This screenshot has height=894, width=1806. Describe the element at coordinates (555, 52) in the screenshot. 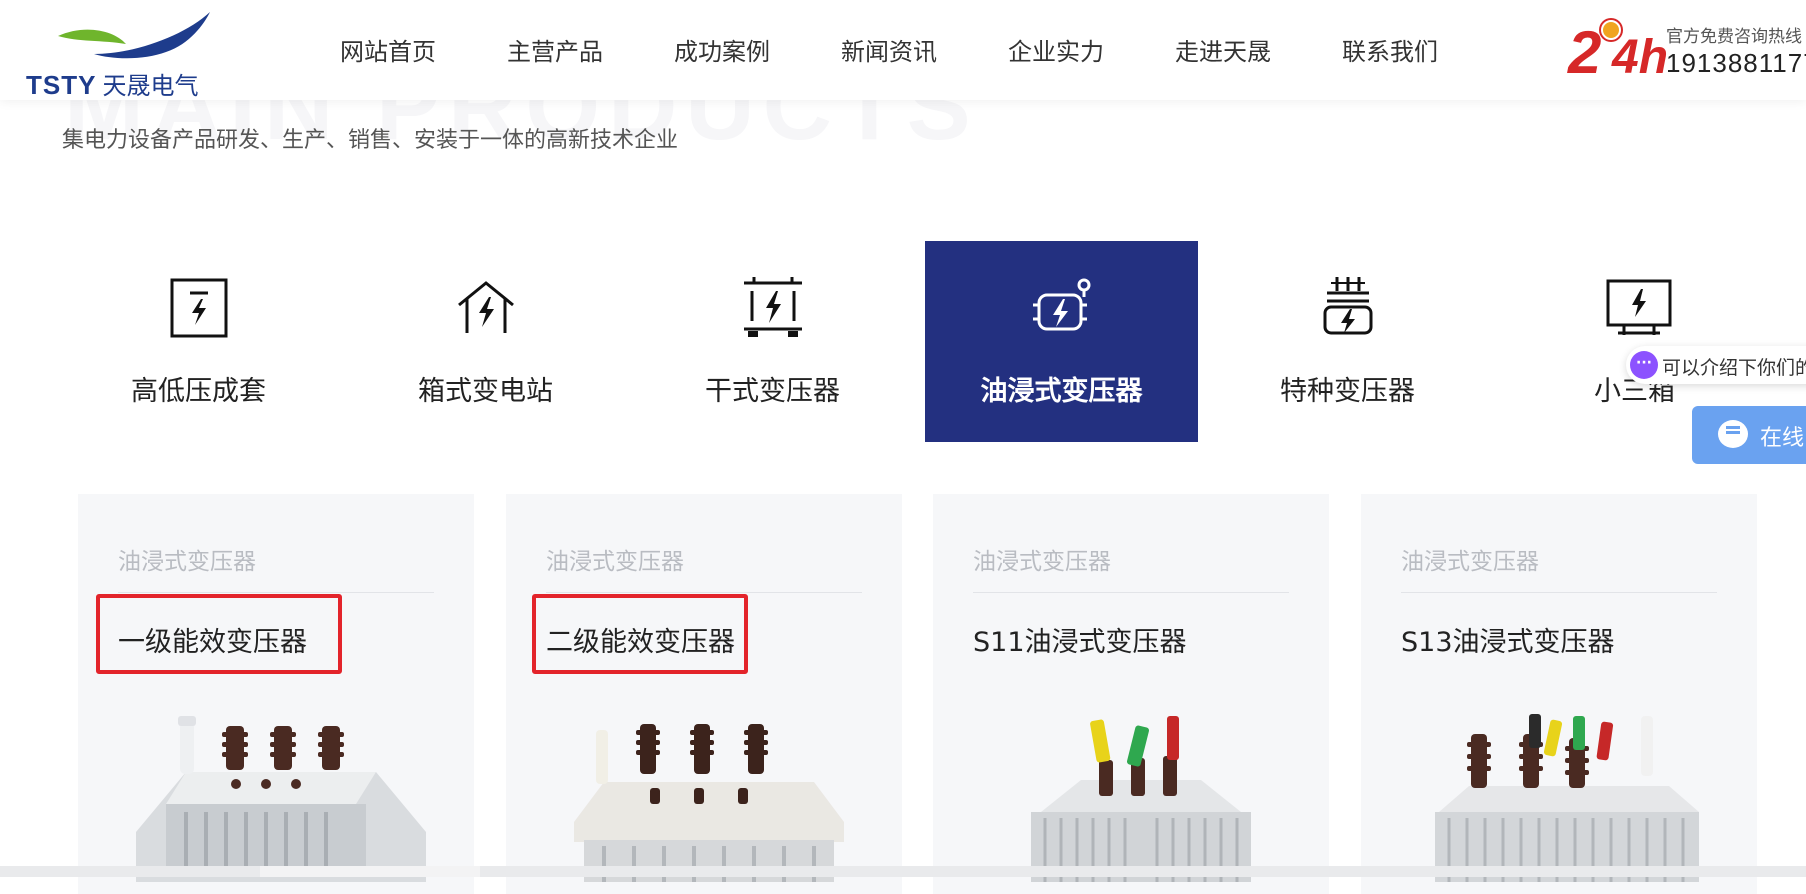

I see `nav-products: 主营产品` at that location.